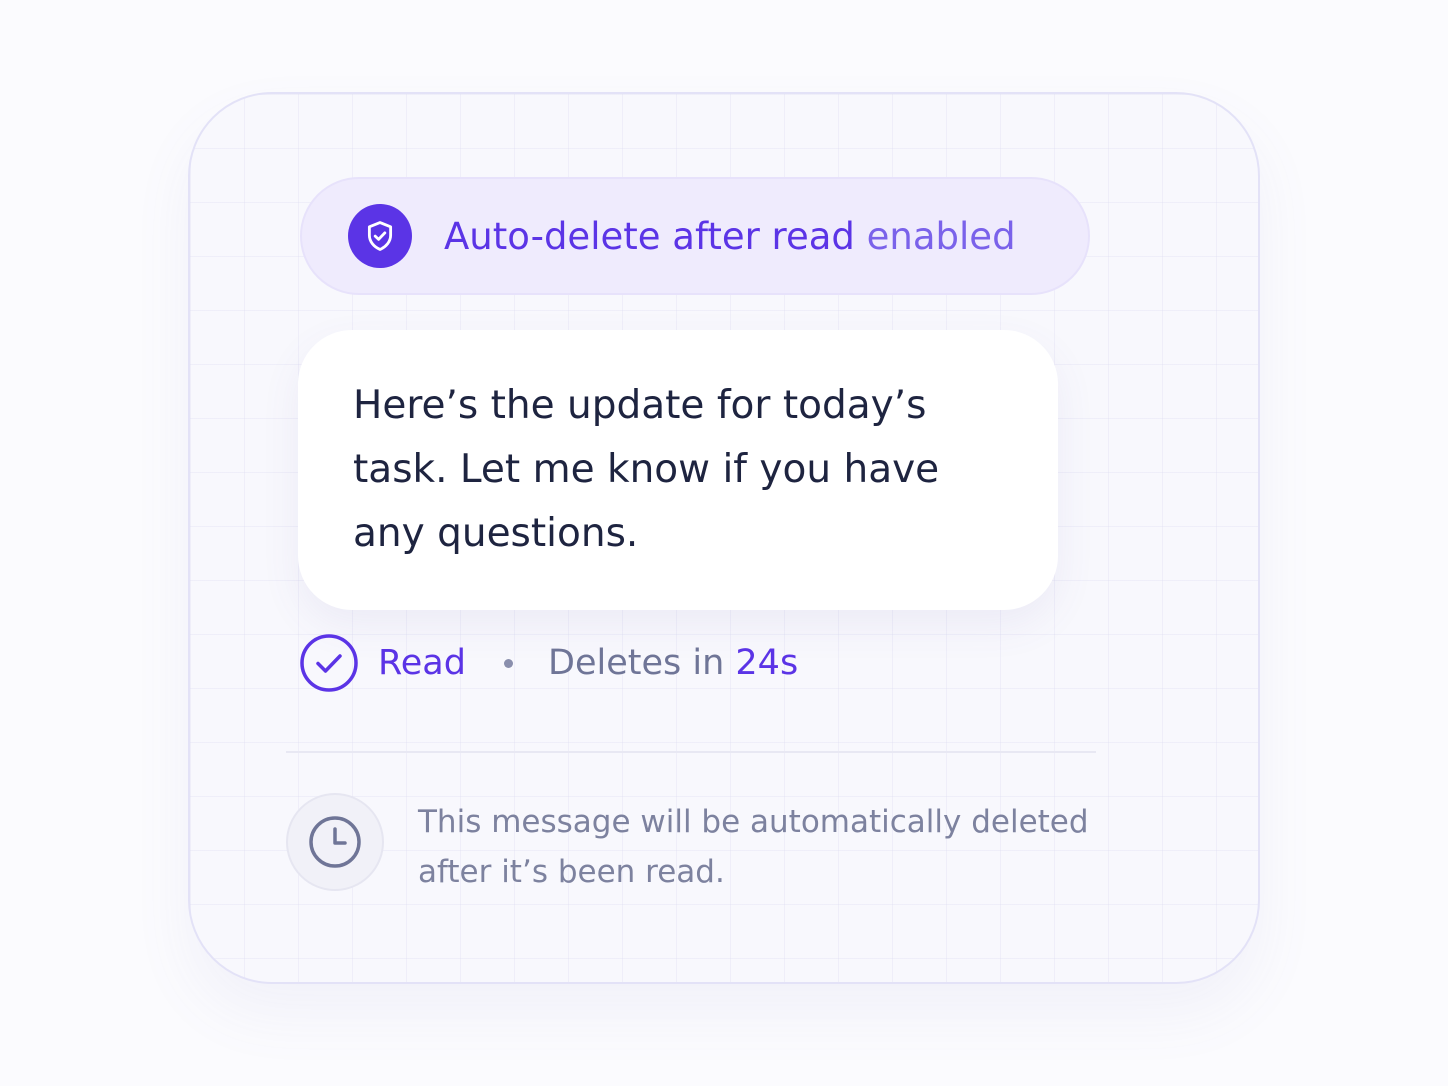 The height and width of the screenshot is (1086, 1448). I want to click on banner-title-light: enabled, so click(941, 236).